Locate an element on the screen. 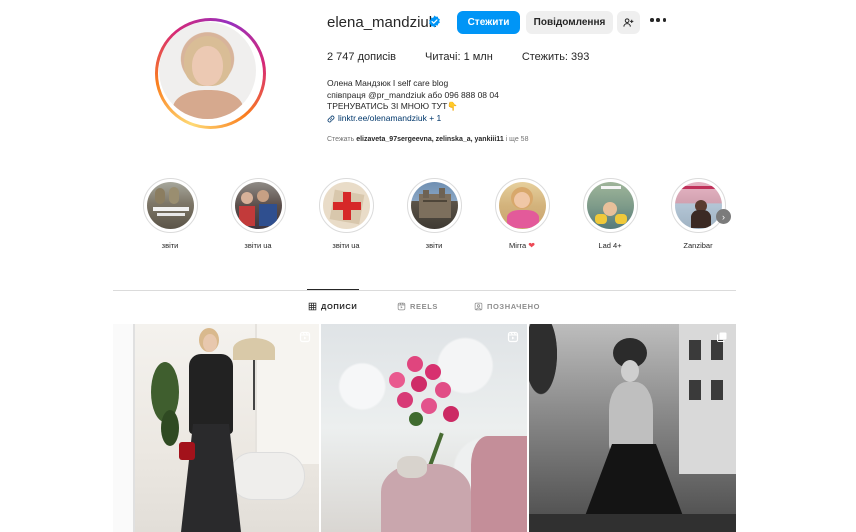  add-user-button is located at coordinates (628, 22).